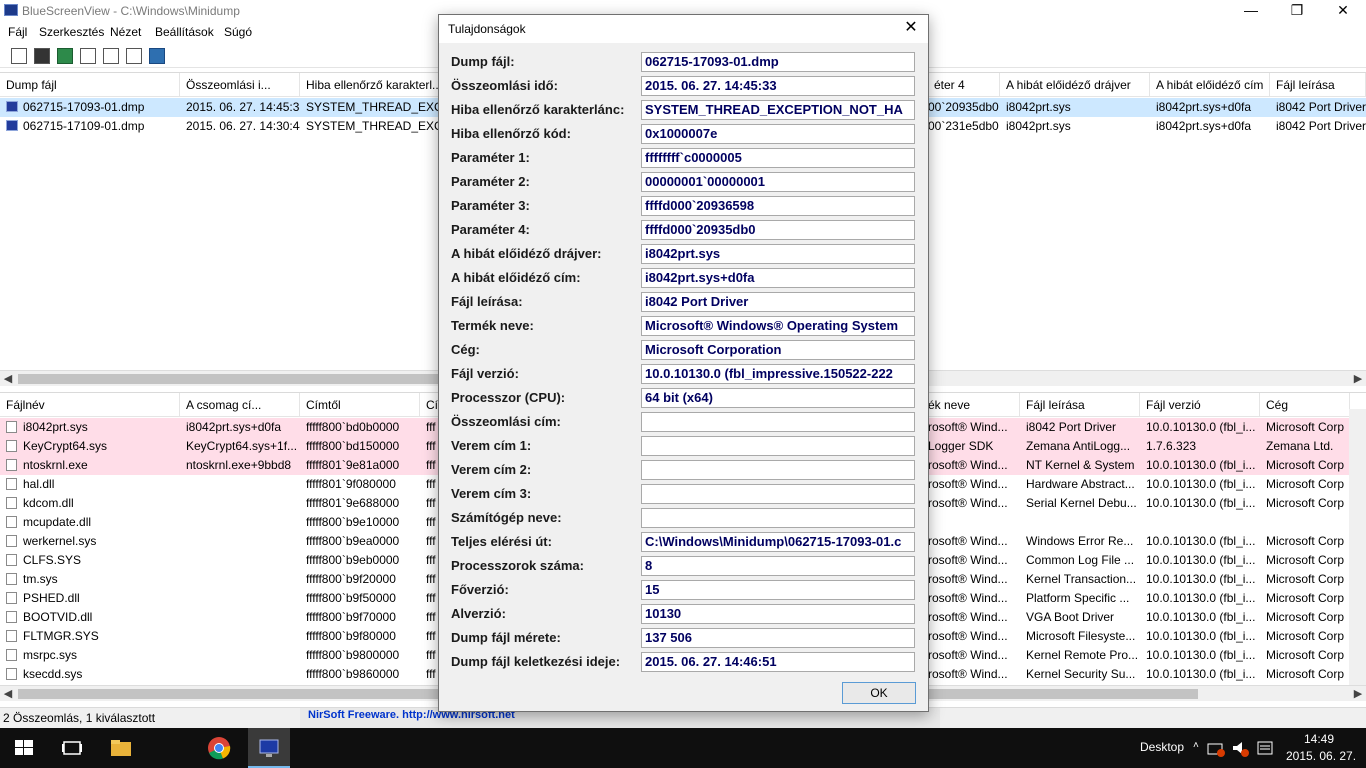 Image resolution: width=1366 pixels, height=768 pixels. I want to click on property-value-field: ffffd000`20936598, so click(778, 206).